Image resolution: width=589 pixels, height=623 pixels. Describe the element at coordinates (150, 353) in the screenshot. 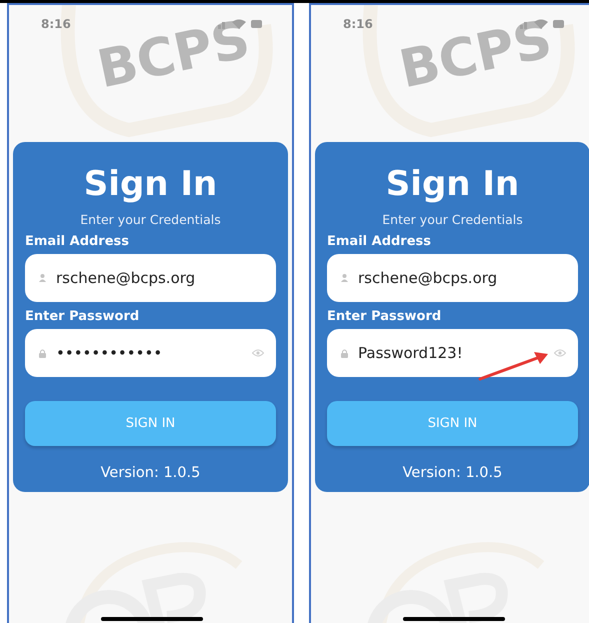

I see `password-field: ••••••••••••` at that location.